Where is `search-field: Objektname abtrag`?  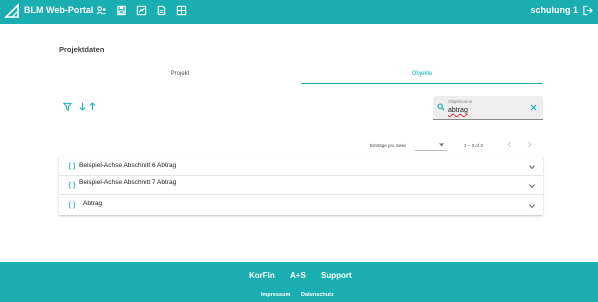
search-field: Objektname abtrag is located at coordinates (488, 108).